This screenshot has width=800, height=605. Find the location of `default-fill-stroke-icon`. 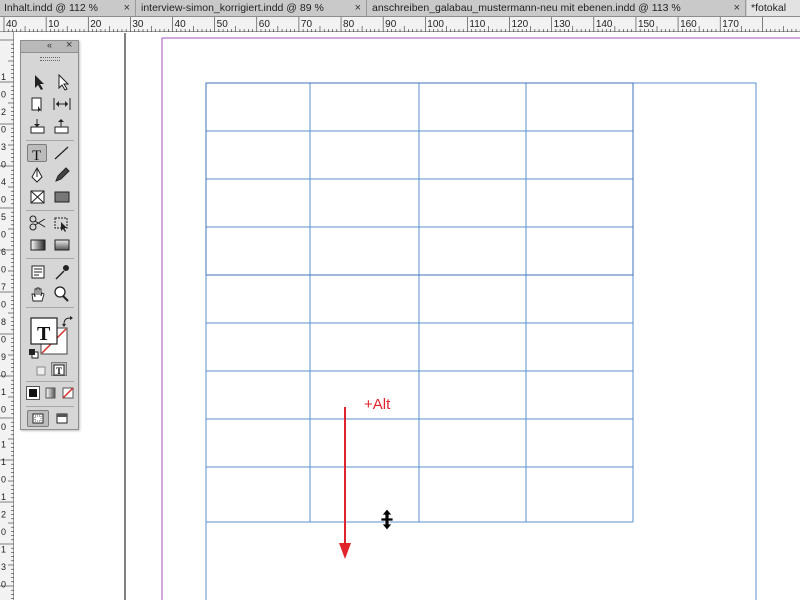

default-fill-stroke-icon is located at coordinates (34, 352).